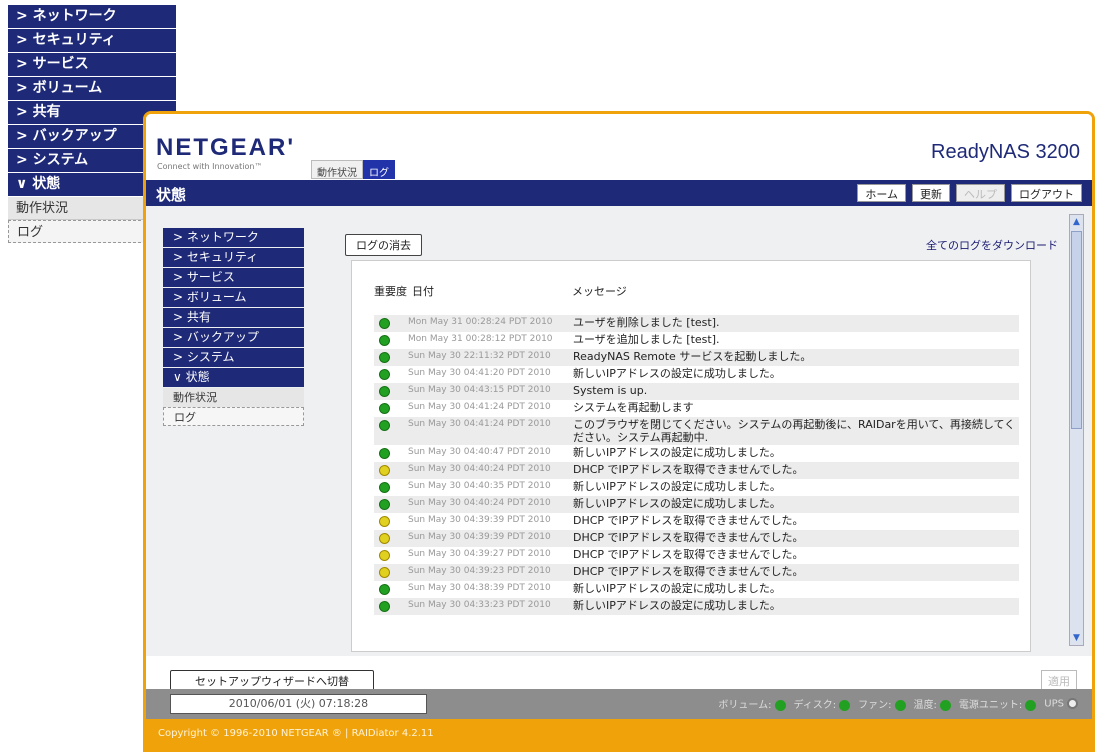 The image size is (1101, 754). Describe the element at coordinates (92, 16) in the screenshot. I see `outer-nav-network: > ネットワーク` at that location.